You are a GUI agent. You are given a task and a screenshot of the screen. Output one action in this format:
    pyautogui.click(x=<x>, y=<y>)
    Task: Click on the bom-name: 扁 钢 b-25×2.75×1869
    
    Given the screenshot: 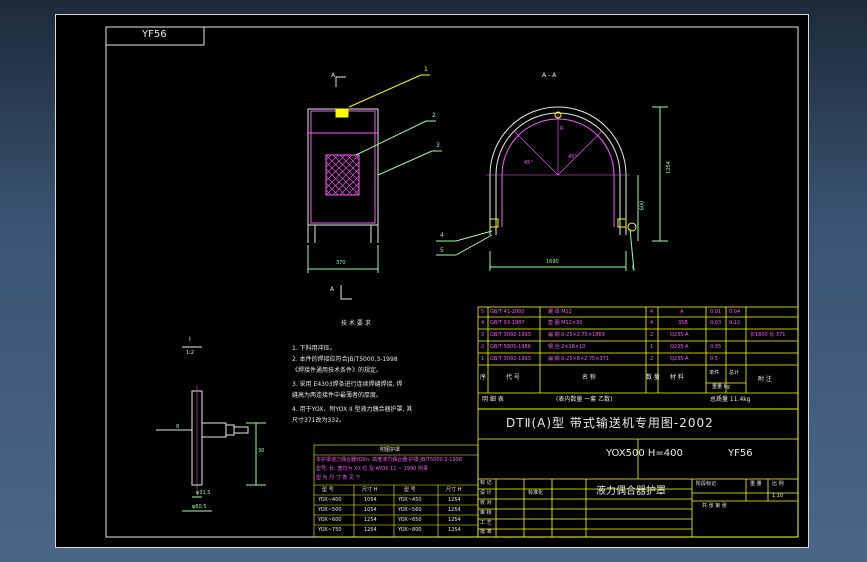 What is the action you would take?
    pyautogui.click(x=576, y=335)
    